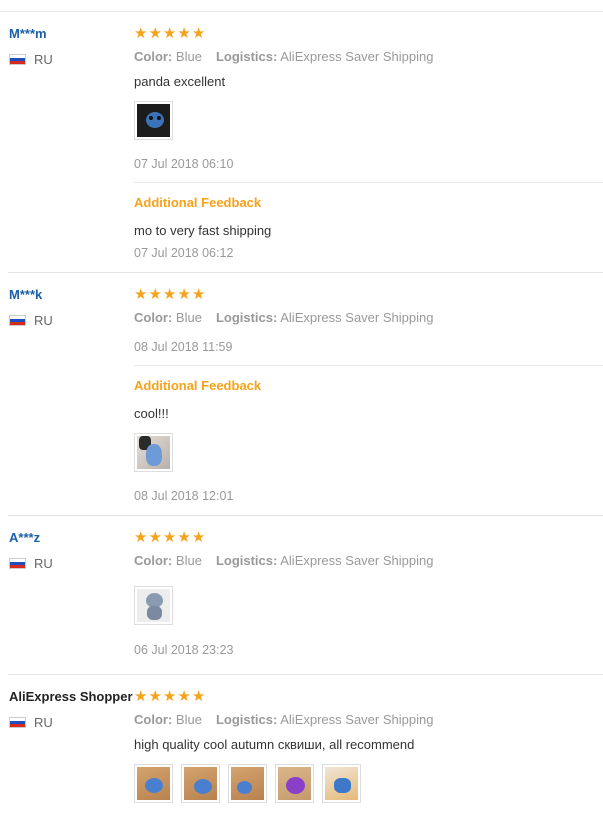 This screenshot has width=603, height=813. What do you see at coordinates (183, 347) in the screenshot?
I see `review-date: 08 Jul 2018 11:59` at bounding box center [183, 347].